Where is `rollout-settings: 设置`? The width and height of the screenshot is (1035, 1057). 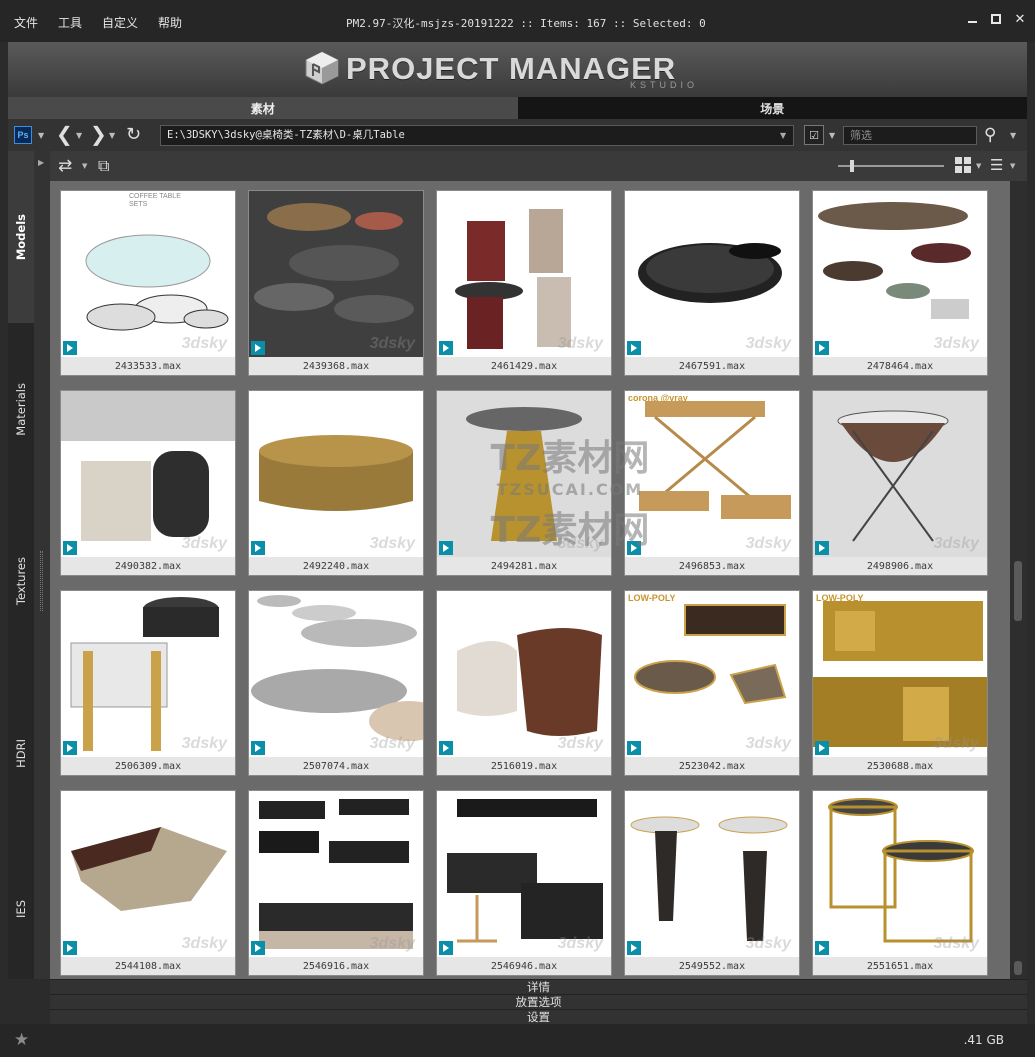
rollout-settings: 设置 is located at coordinates (538, 1016).